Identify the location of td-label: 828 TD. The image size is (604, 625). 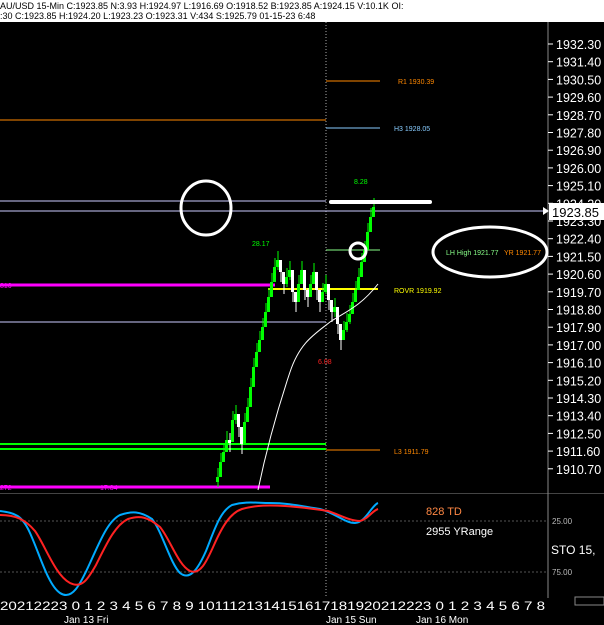
(444, 512).